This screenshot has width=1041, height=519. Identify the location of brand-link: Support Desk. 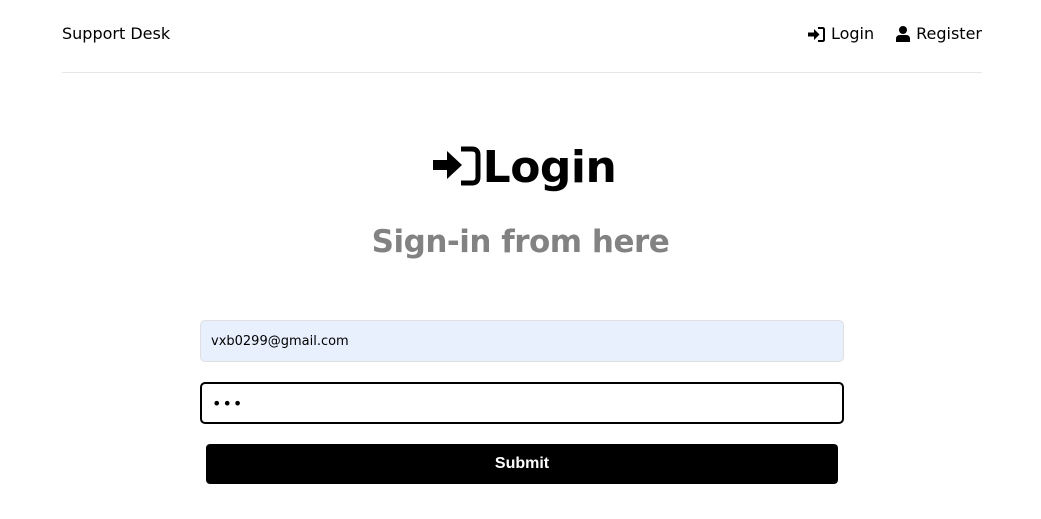
(116, 34).